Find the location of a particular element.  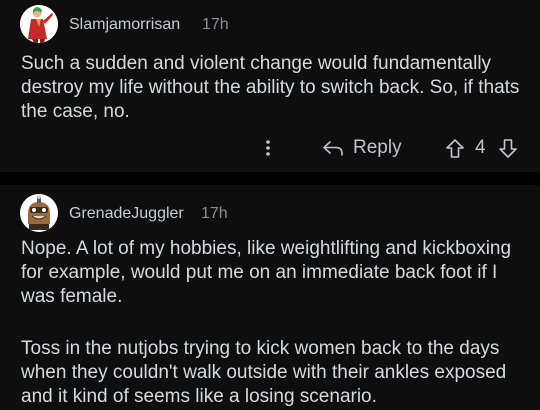

vote-score: 4 is located at coordinates (480, 147).